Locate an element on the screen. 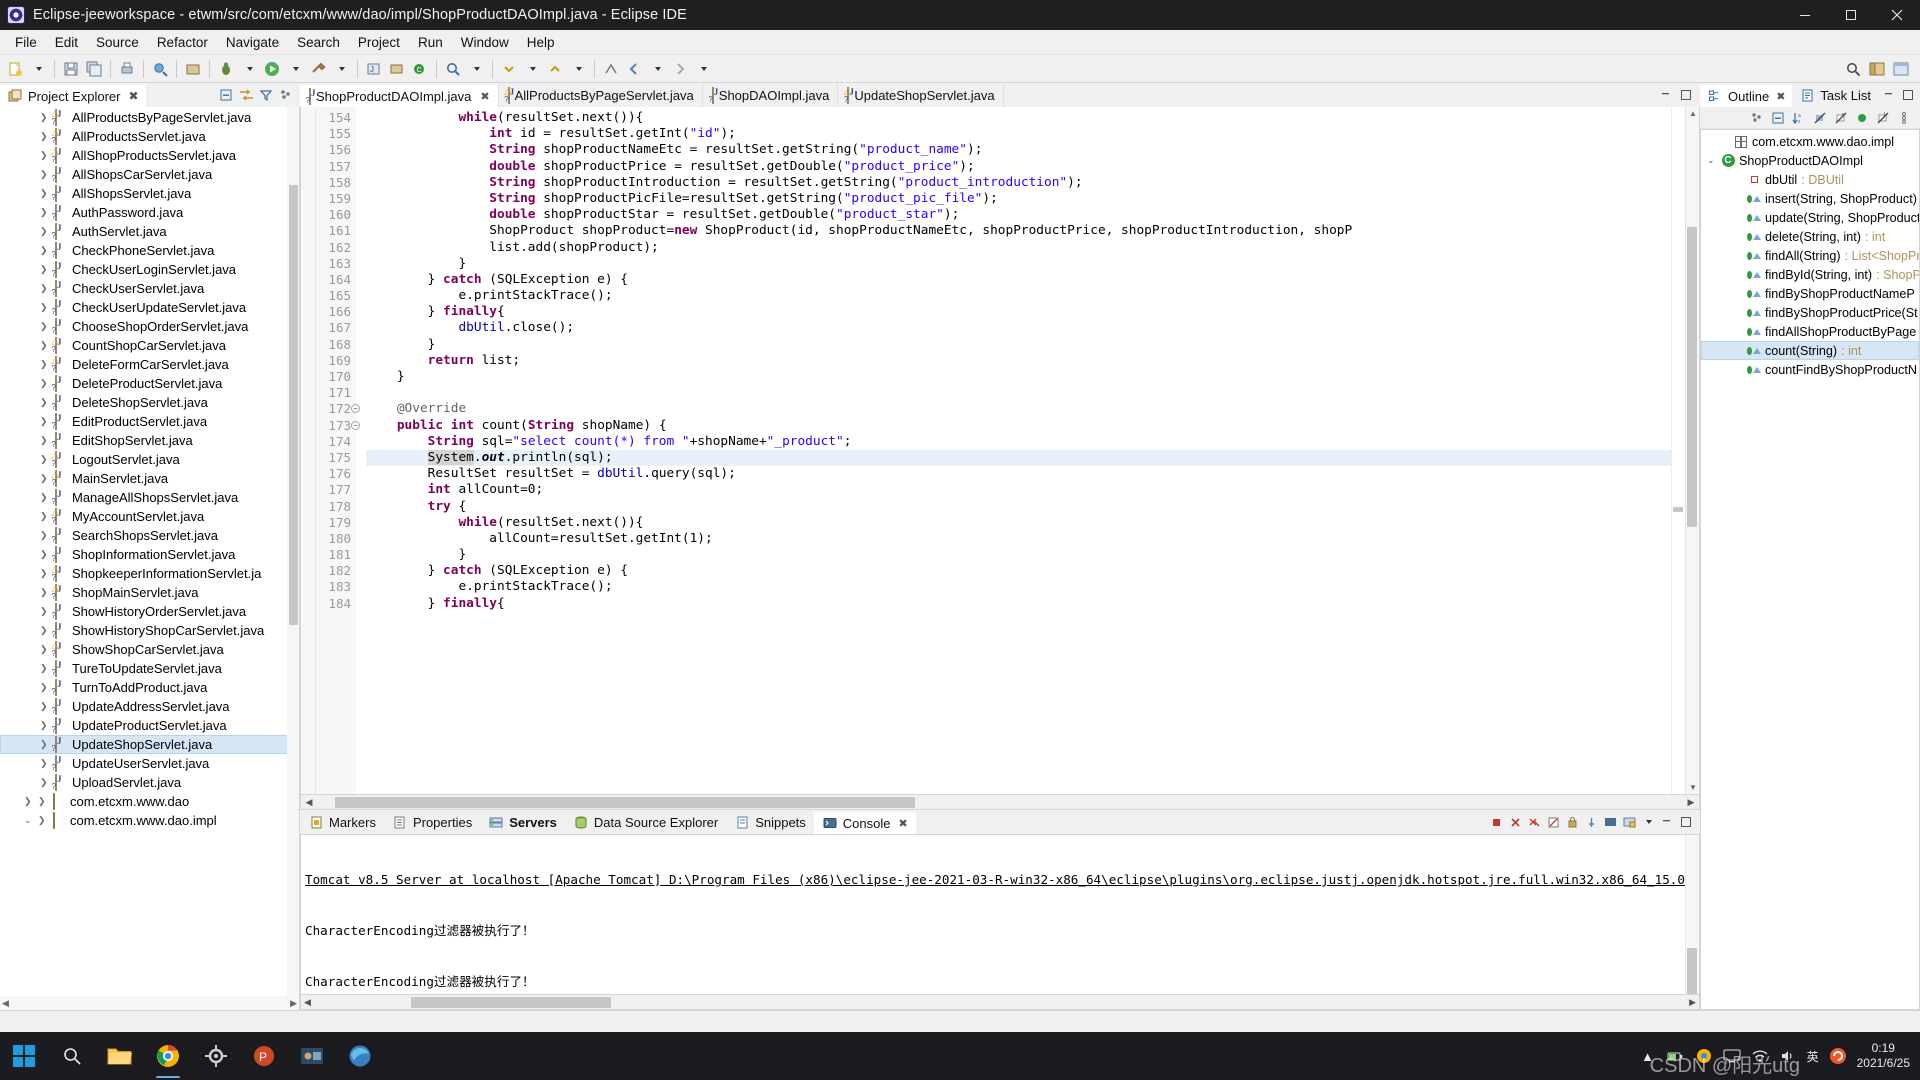 The height and width of the screenshot is (1080, 1920). tree-item-java-file: ❯? SearchShopsServlet.java is located at coordinates (149, 535).